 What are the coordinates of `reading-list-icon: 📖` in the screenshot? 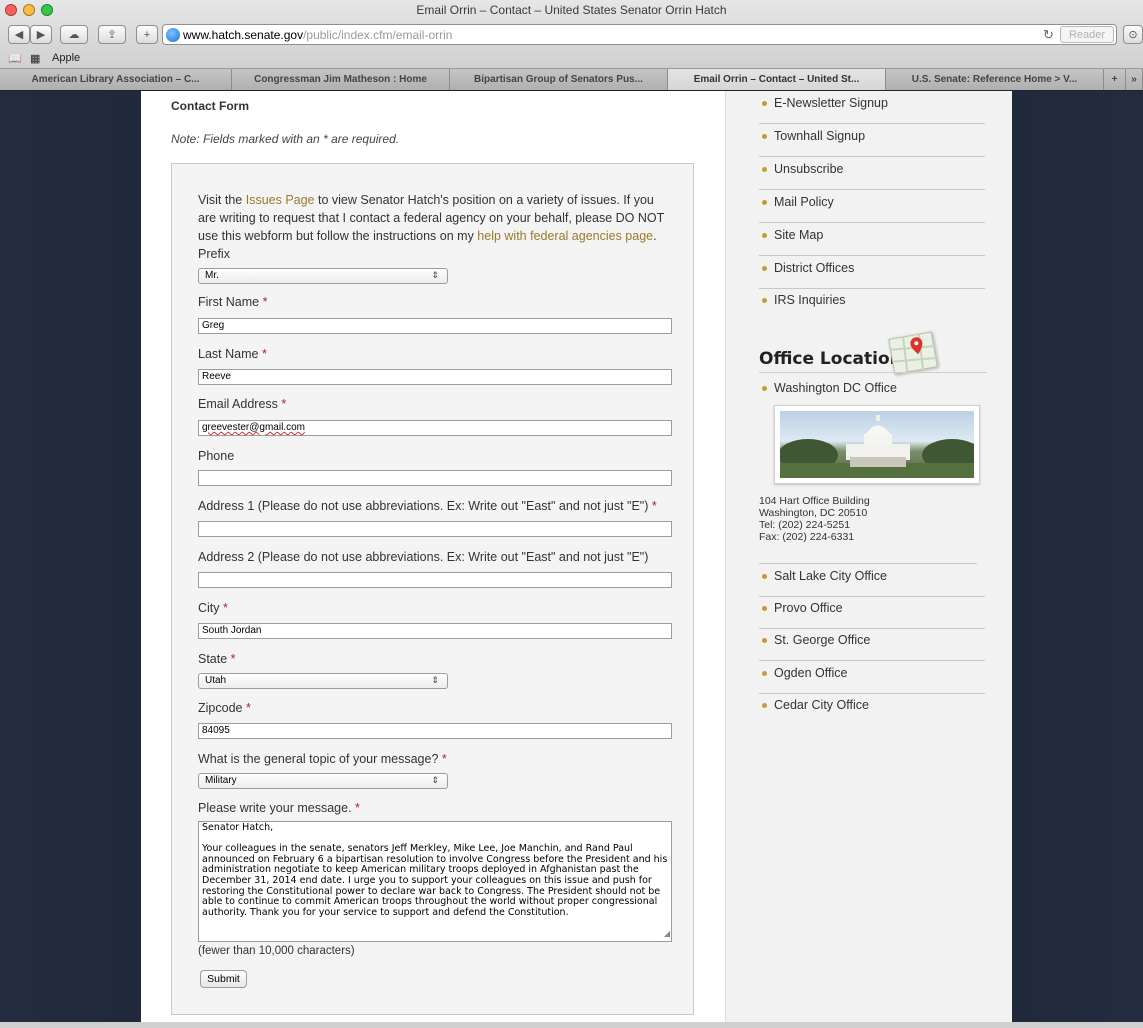 It's located at (15, 58).